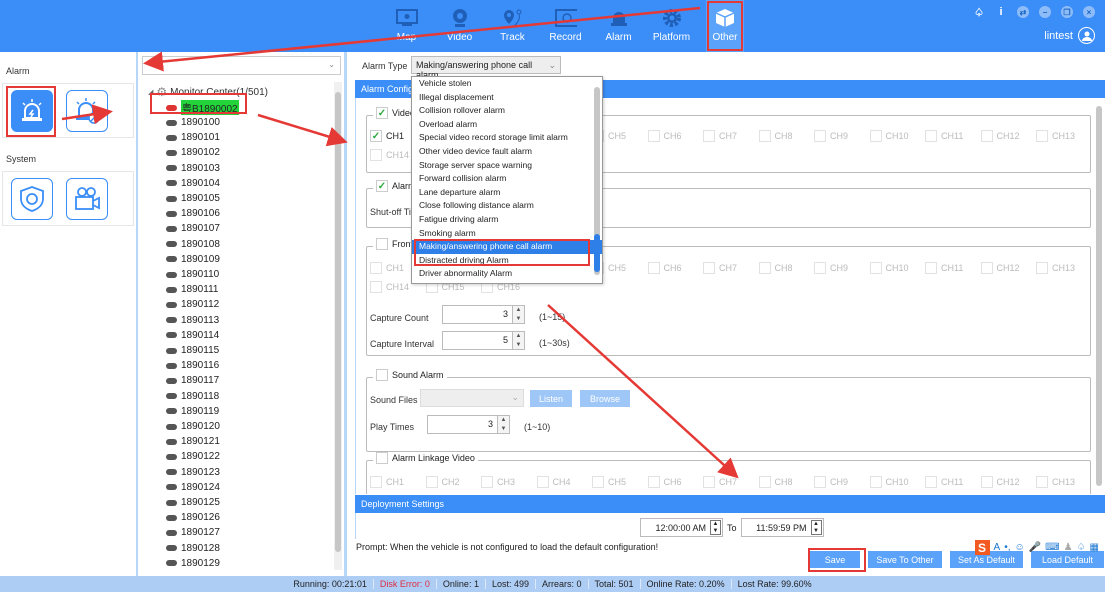 The width and height of the screenshot is (1105, 592). I want to click on tree-node: 1890103, so click(193, 168).